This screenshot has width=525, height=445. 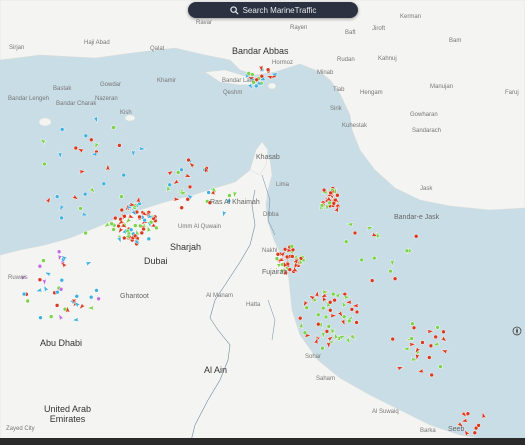 What do you see at coordinates (517, 331) in the screenshot?
I see `compass-icon` at bounding box center [517, 331].